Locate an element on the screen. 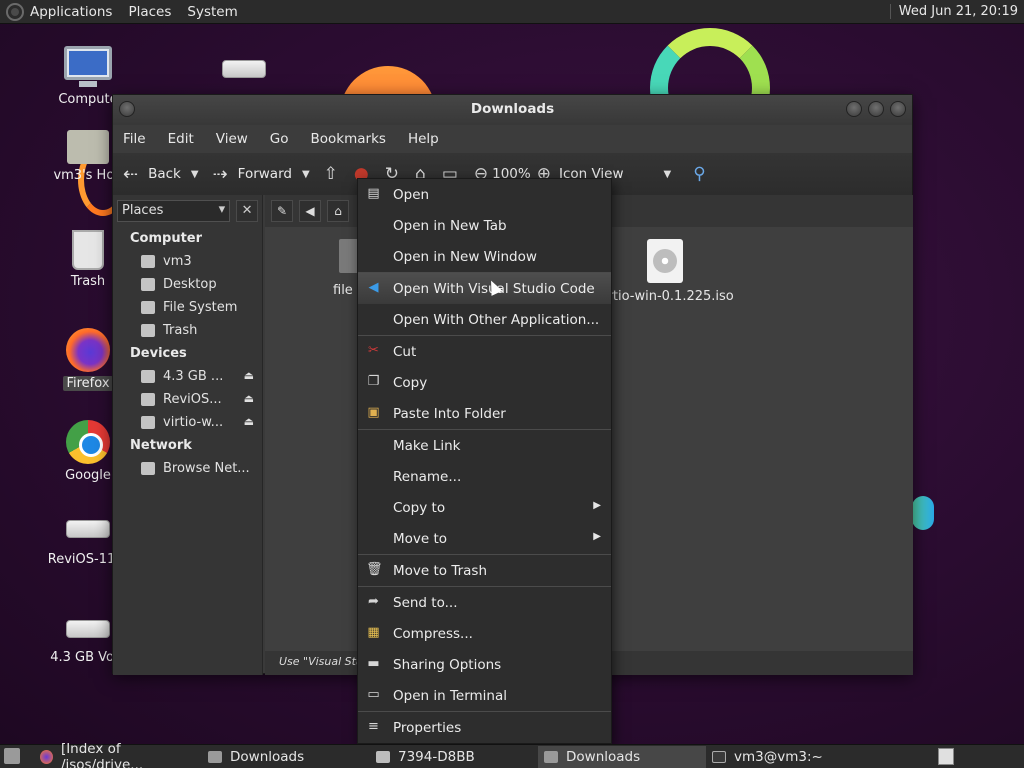 Image resolution: width=1024 pixels, height=768 pixels. submenu-arrow-icon: ▶ is located at coordinates (597, 505).